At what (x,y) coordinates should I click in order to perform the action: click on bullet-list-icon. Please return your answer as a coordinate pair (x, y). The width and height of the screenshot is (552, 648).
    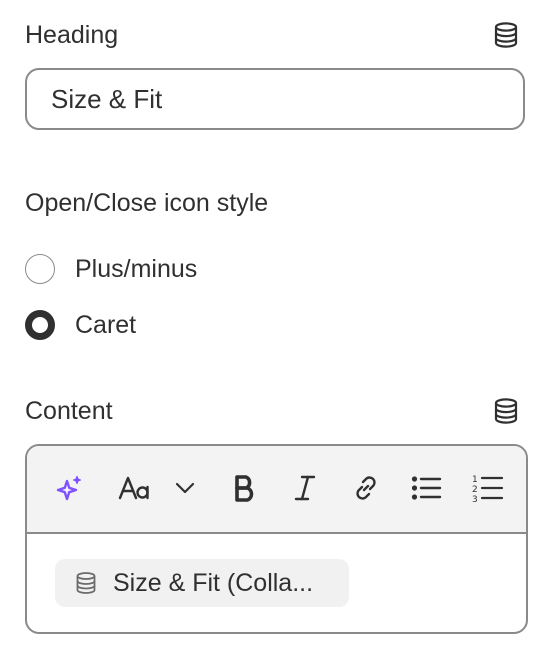
    Looking at the image, I should click on (427, 488).